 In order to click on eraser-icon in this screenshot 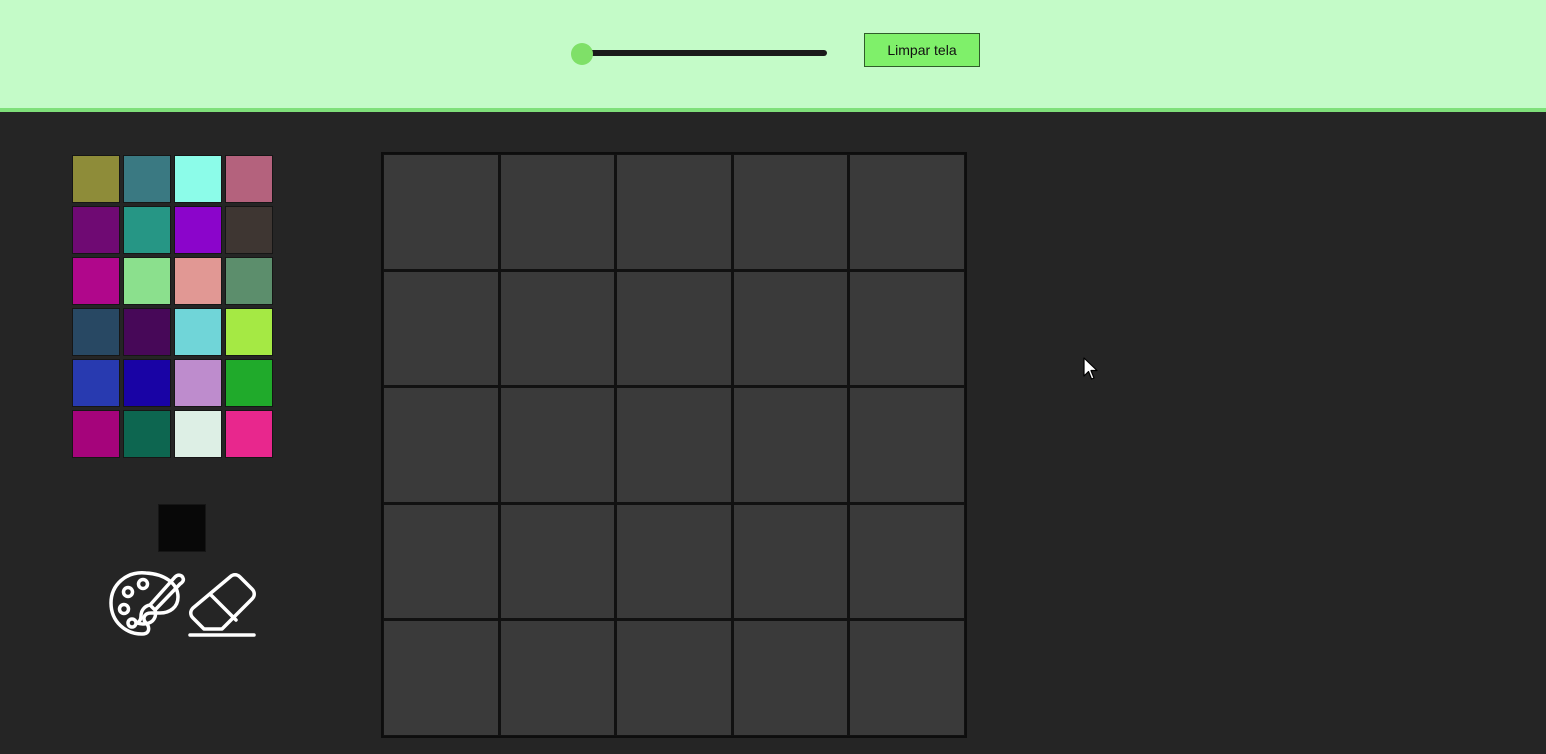, I will do `click(222, 605)`.